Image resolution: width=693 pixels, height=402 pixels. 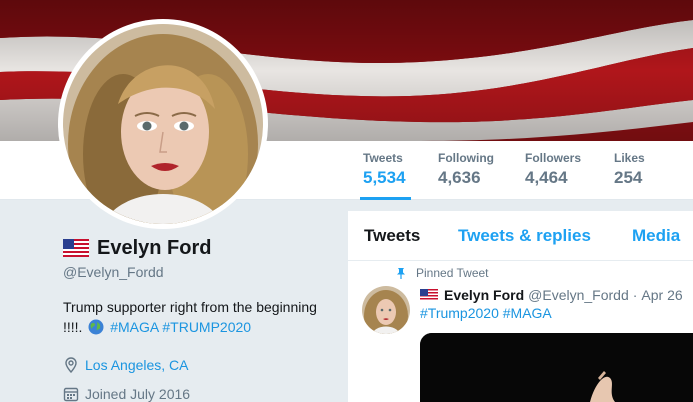 What do you see at coordinates (546, 177) in the screenshot?
I see `stat-value: 4,464` at bounding box center [546, 177].